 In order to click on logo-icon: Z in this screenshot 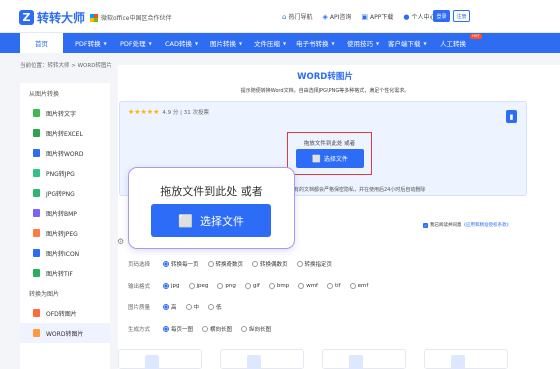, I will do `click(26, 17)`.